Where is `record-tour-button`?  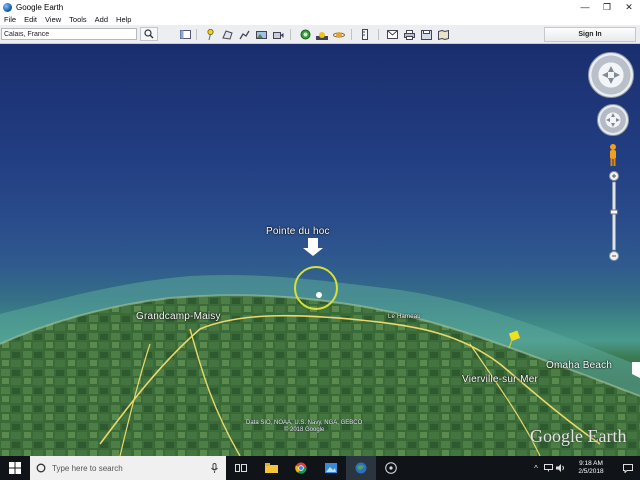 record-tour-button is located at coordinates (278, 34).